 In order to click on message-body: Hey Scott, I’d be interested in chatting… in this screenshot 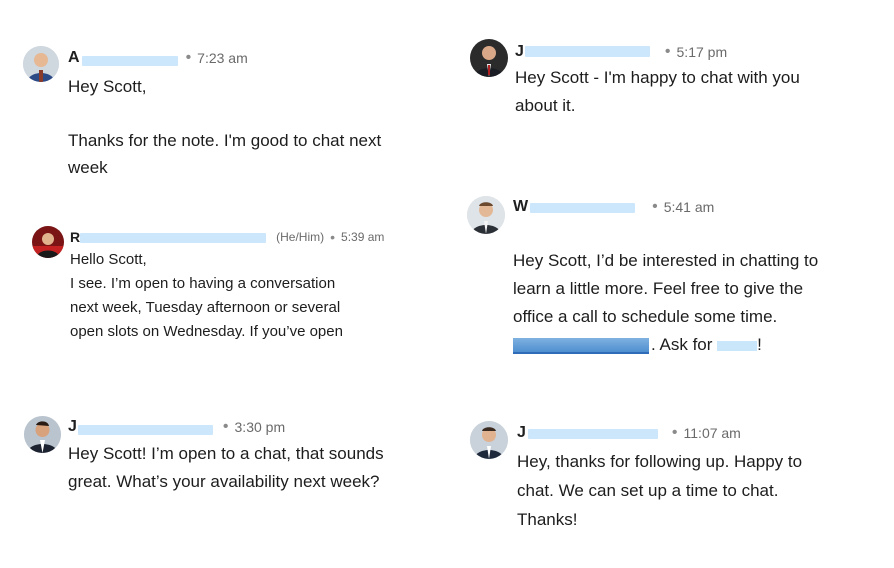, I will do `click(698, 289)`.